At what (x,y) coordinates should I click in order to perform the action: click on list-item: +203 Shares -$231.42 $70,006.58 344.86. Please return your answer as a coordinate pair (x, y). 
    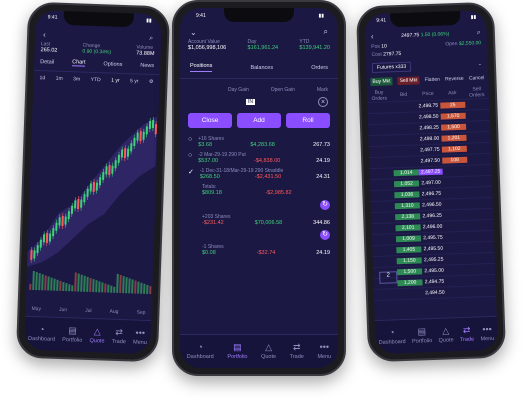
    Looking at the image, I should click on (266, 220).